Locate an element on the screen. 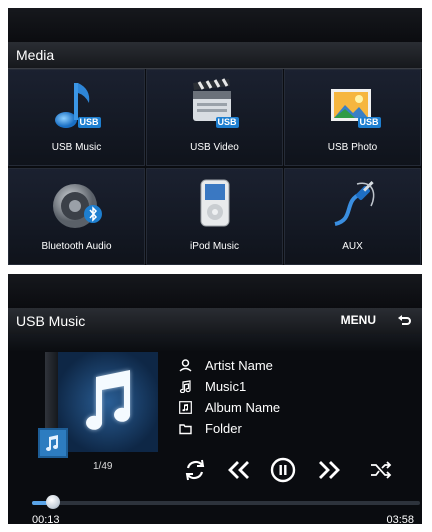 The height and width of the screenshot is (532, 432). usb-music-icon: USB is located at coordinates (77, 105).